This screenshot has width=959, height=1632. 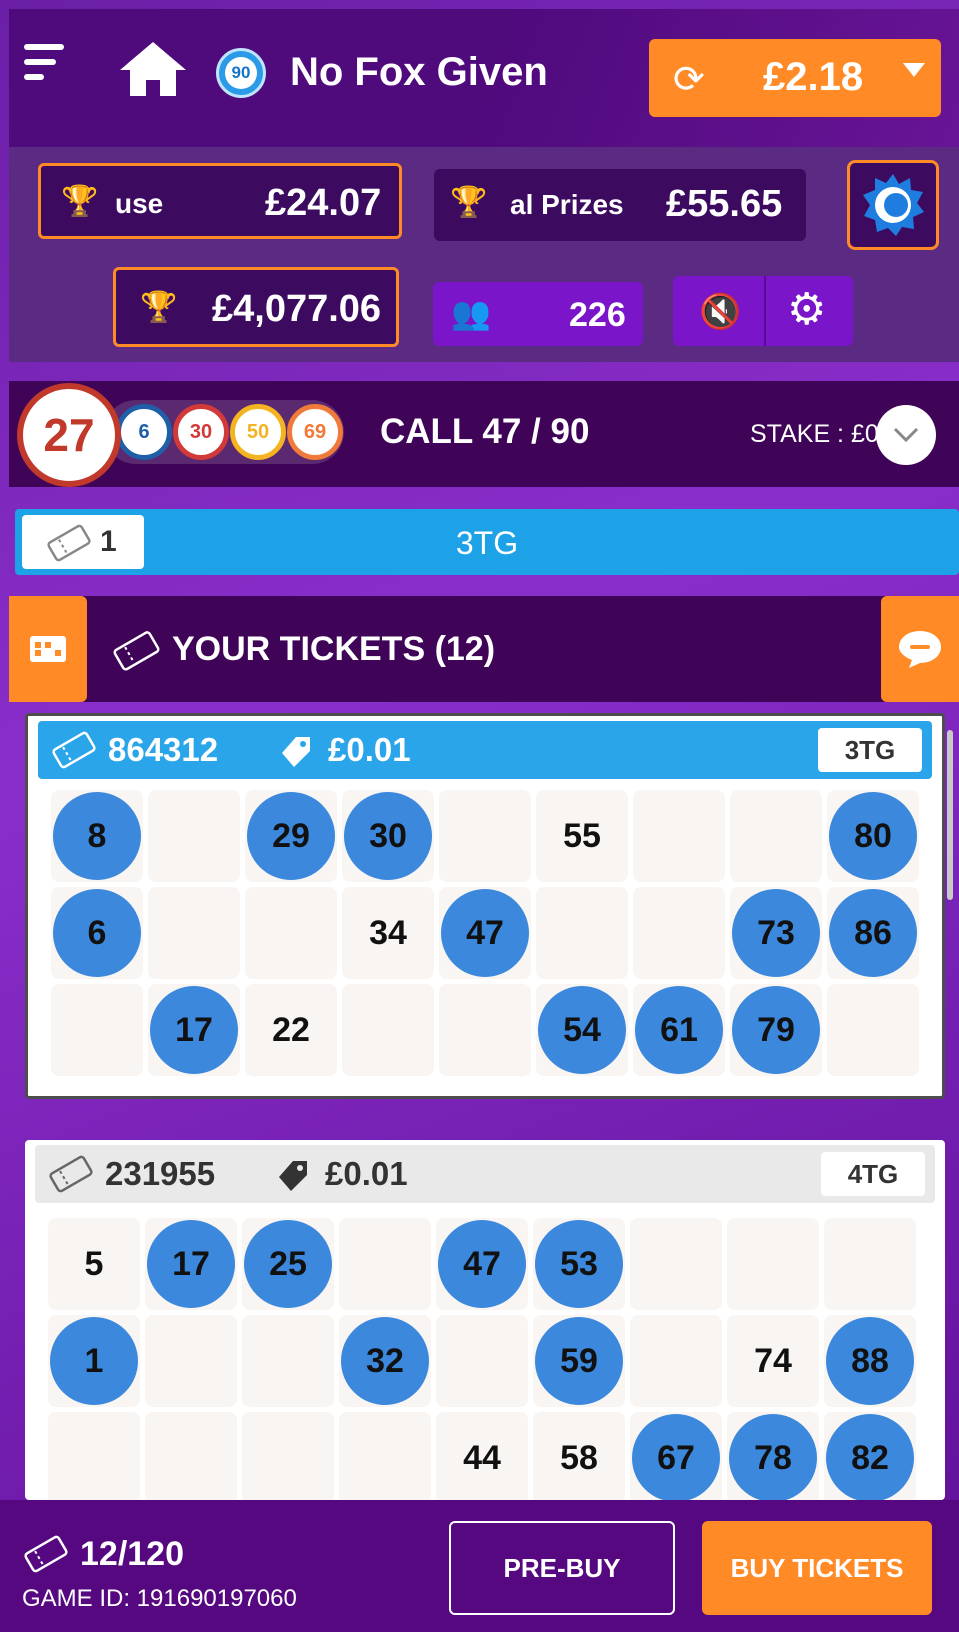 I want to click on total-prizes-pill: 🏆 al Prizes £55.65, so click(x=620, y=205).